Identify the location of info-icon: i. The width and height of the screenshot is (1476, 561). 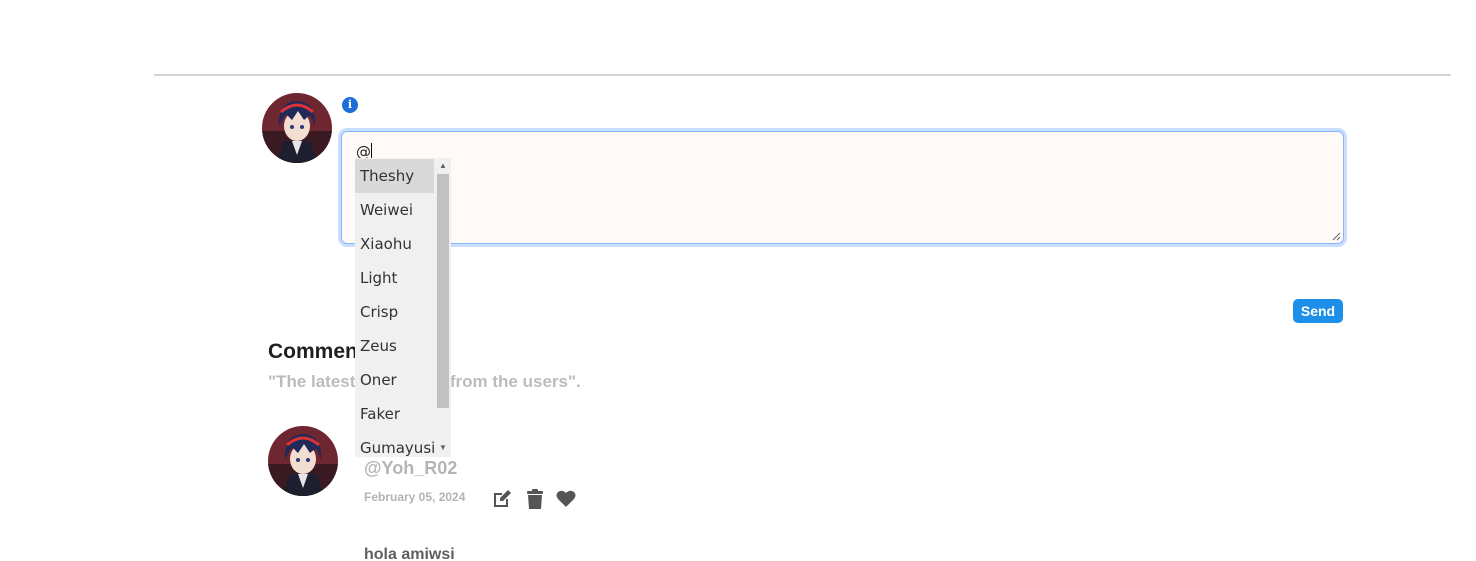
(350, 105).